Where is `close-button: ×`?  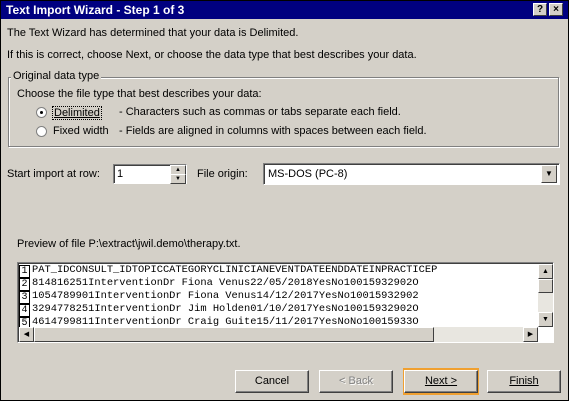
close-button: × is located at coordinates (556, 9).